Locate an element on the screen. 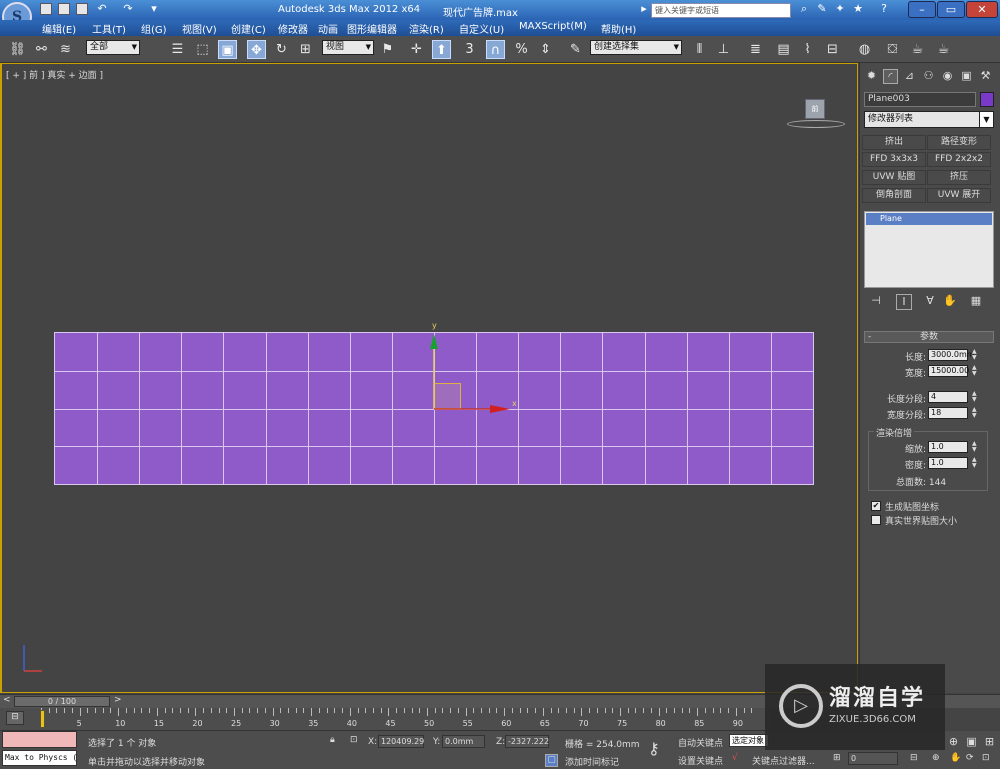  modifier-path-deform-button: 路径变形 is located at coordinates (959, 142).